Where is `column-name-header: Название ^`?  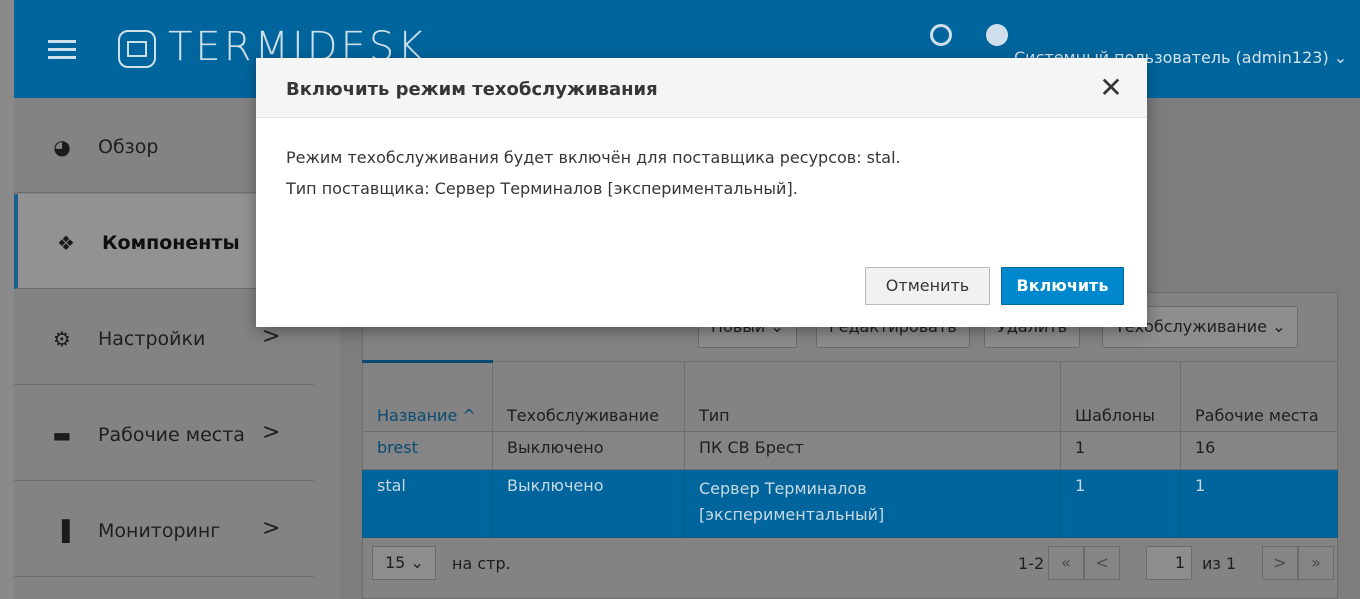
column-name-header: Название ^ is located at coordinates (427, 396).